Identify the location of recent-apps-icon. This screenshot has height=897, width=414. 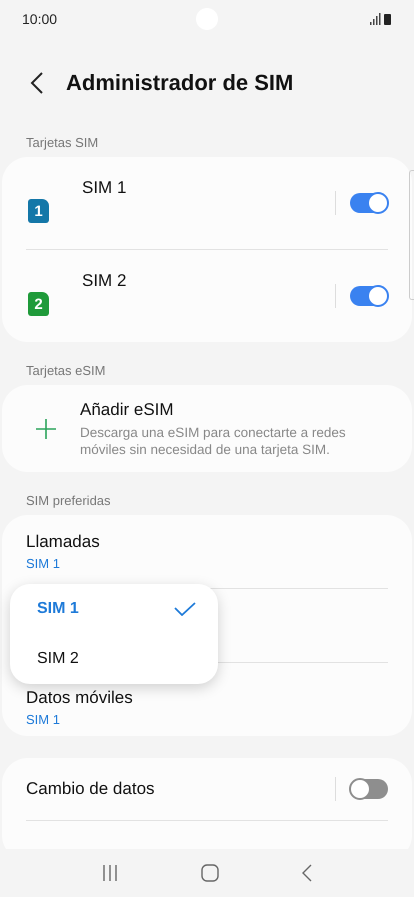
(110, 873).